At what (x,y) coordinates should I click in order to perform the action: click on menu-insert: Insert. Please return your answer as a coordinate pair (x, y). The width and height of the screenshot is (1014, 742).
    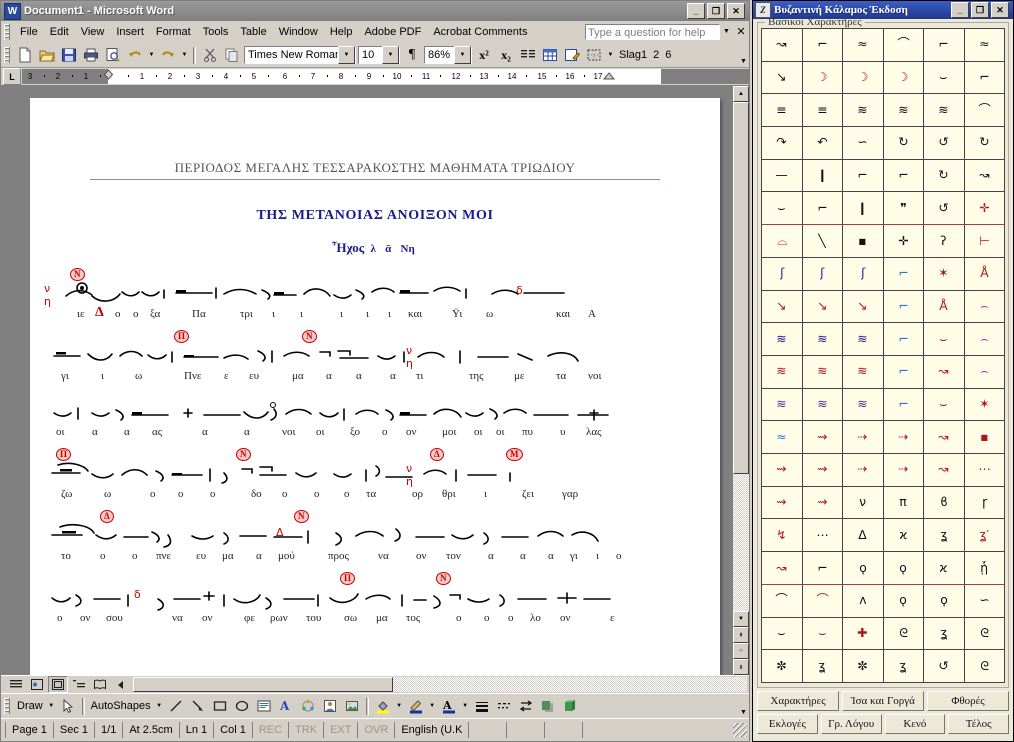
    Looking at the image, I should click on (130, 32).